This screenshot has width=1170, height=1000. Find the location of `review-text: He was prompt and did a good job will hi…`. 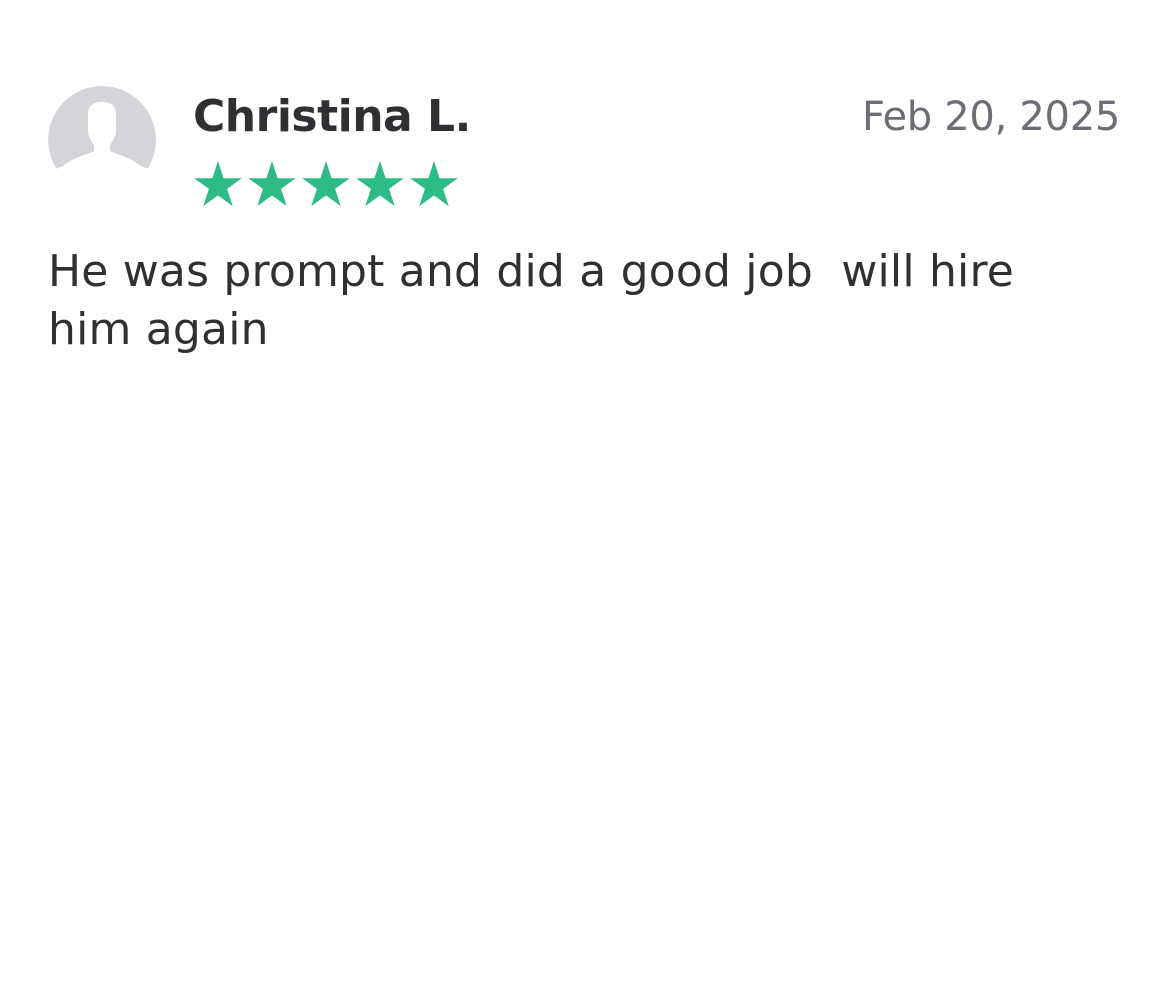

review-text: He was prompt and did a good job will hi… is located at coordinates (538, 300).